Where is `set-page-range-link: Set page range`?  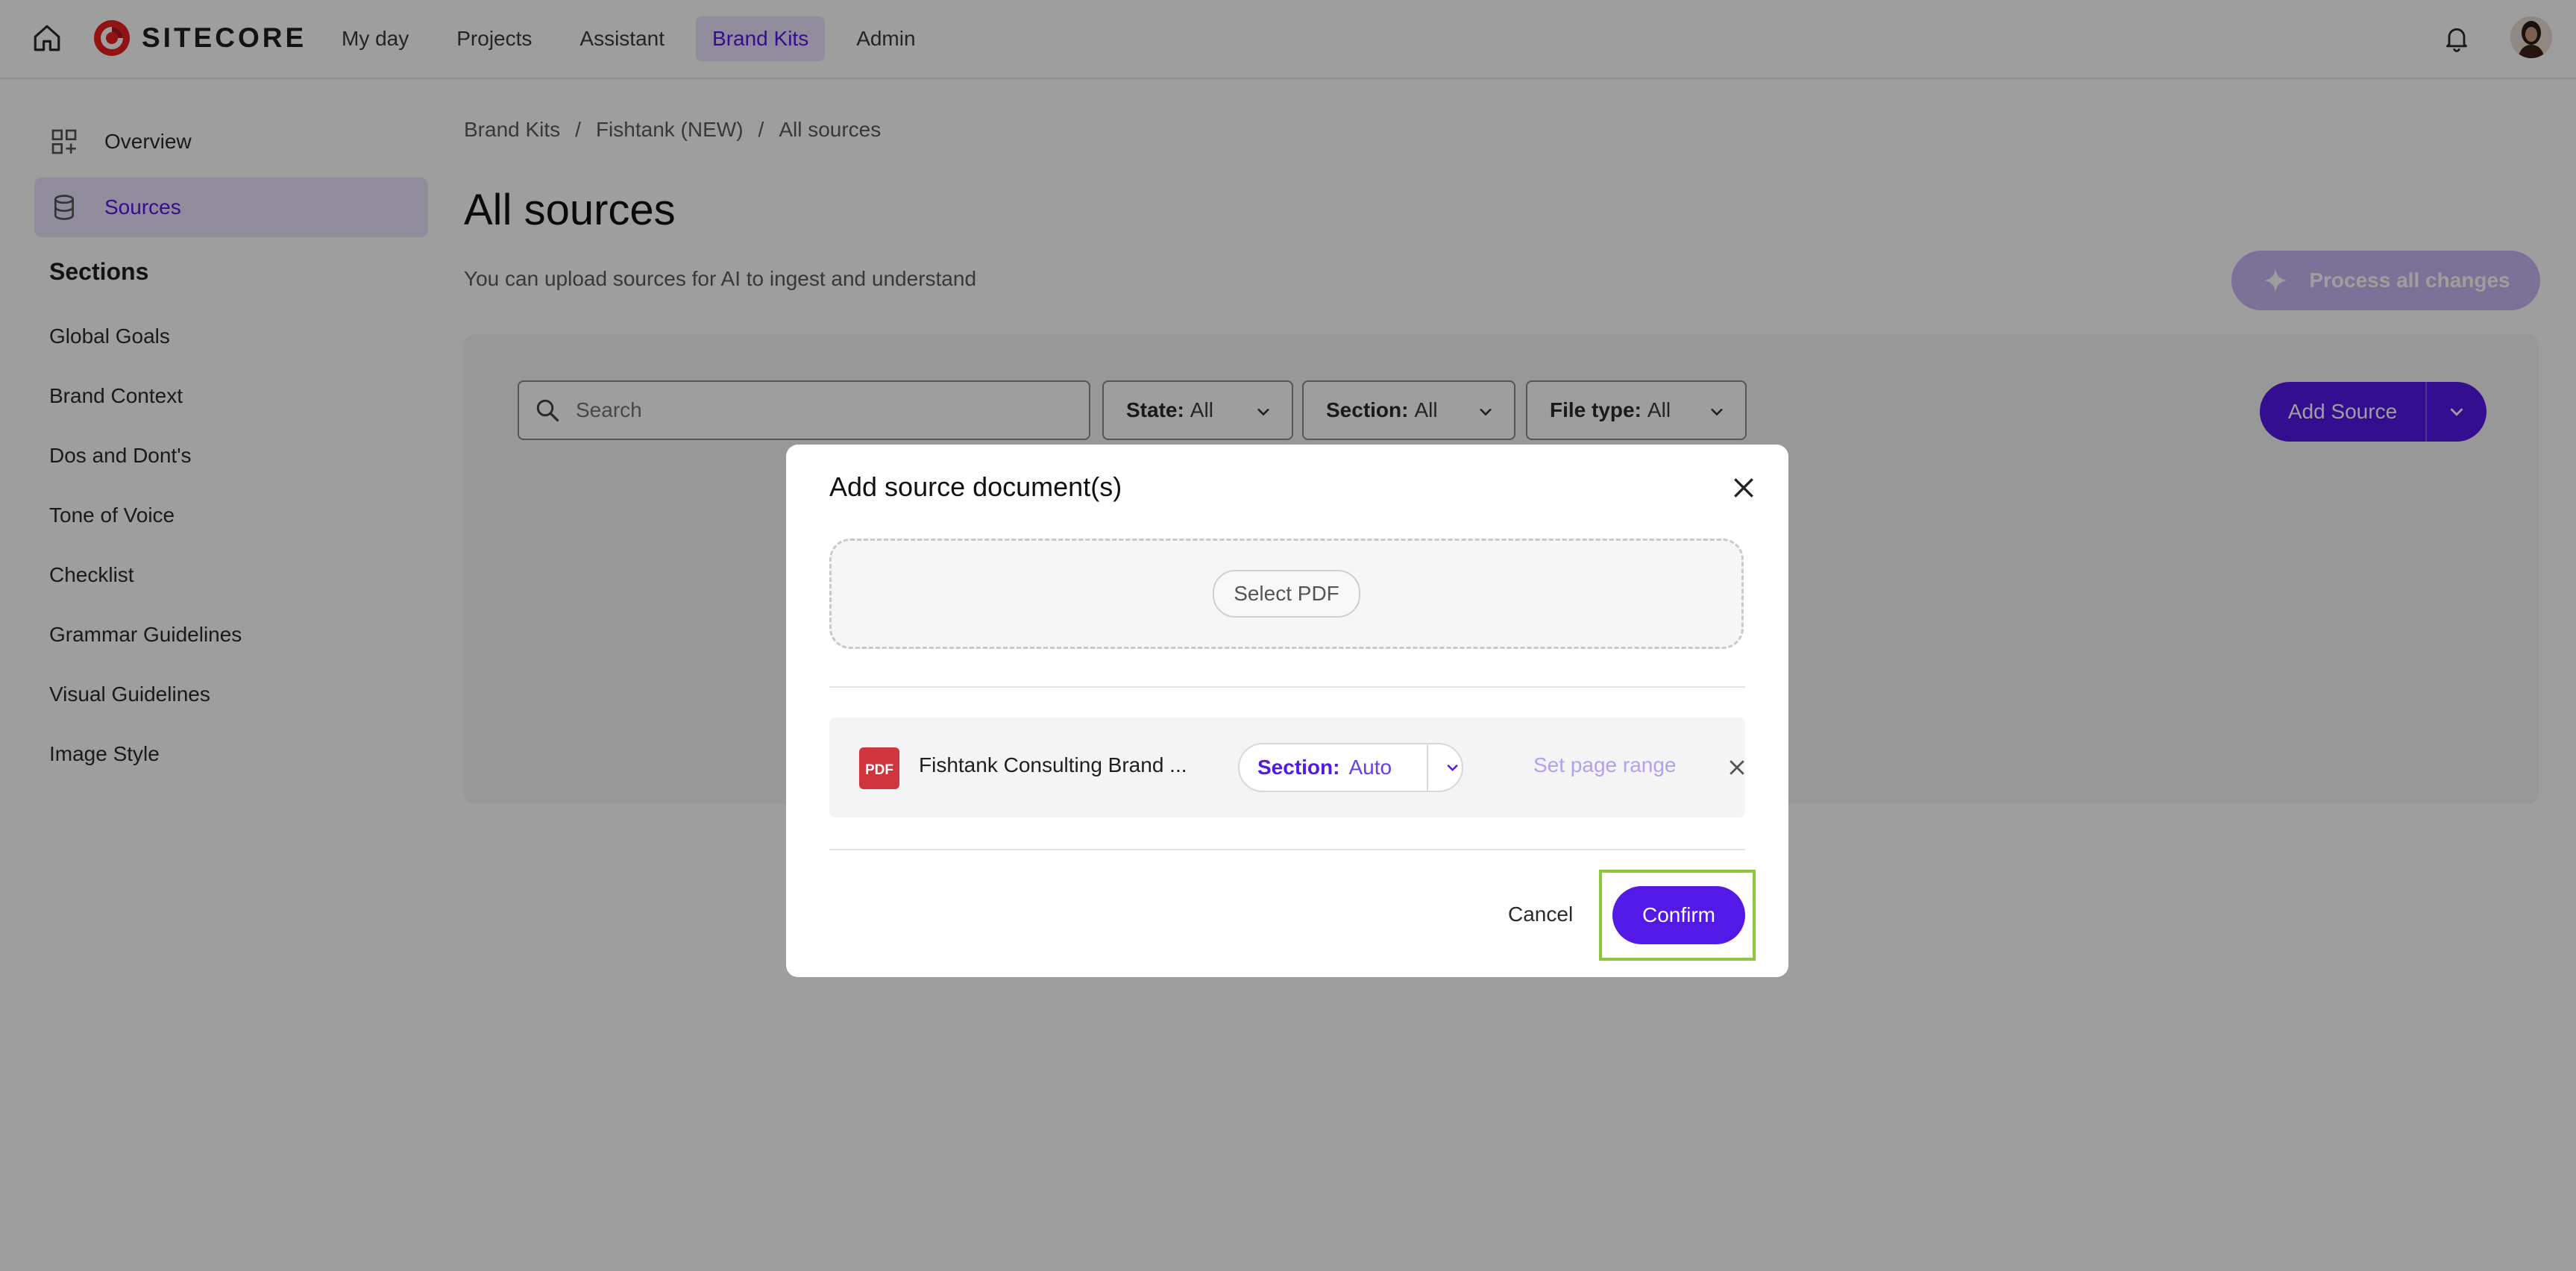
set-page-range-link: Set page range is located at coordinates (1605, 765).